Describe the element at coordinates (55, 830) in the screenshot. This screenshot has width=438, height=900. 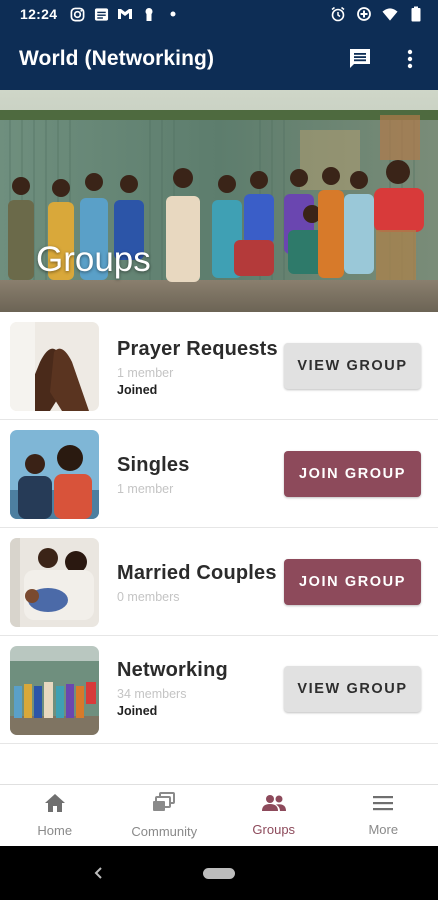
I see `nav-label: Home` at that location.